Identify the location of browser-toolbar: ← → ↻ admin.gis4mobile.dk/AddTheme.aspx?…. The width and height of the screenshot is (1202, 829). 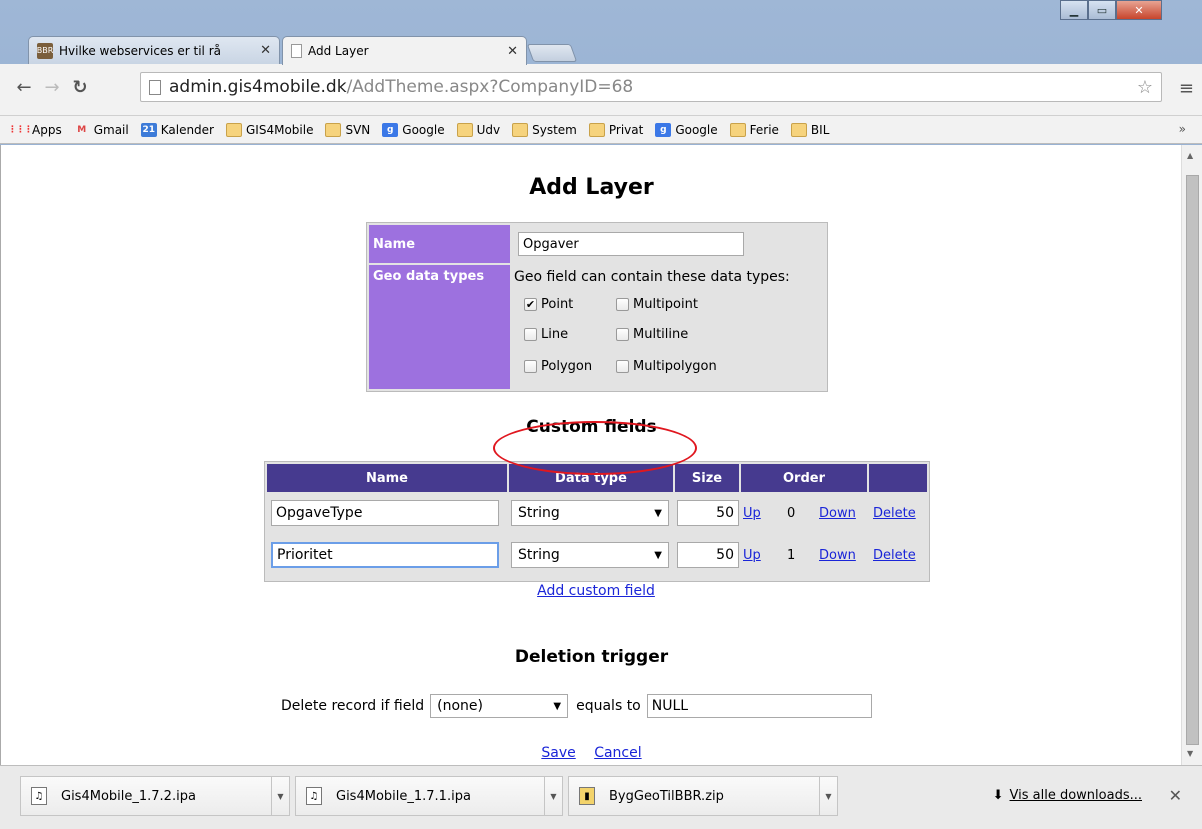
(601, 90).